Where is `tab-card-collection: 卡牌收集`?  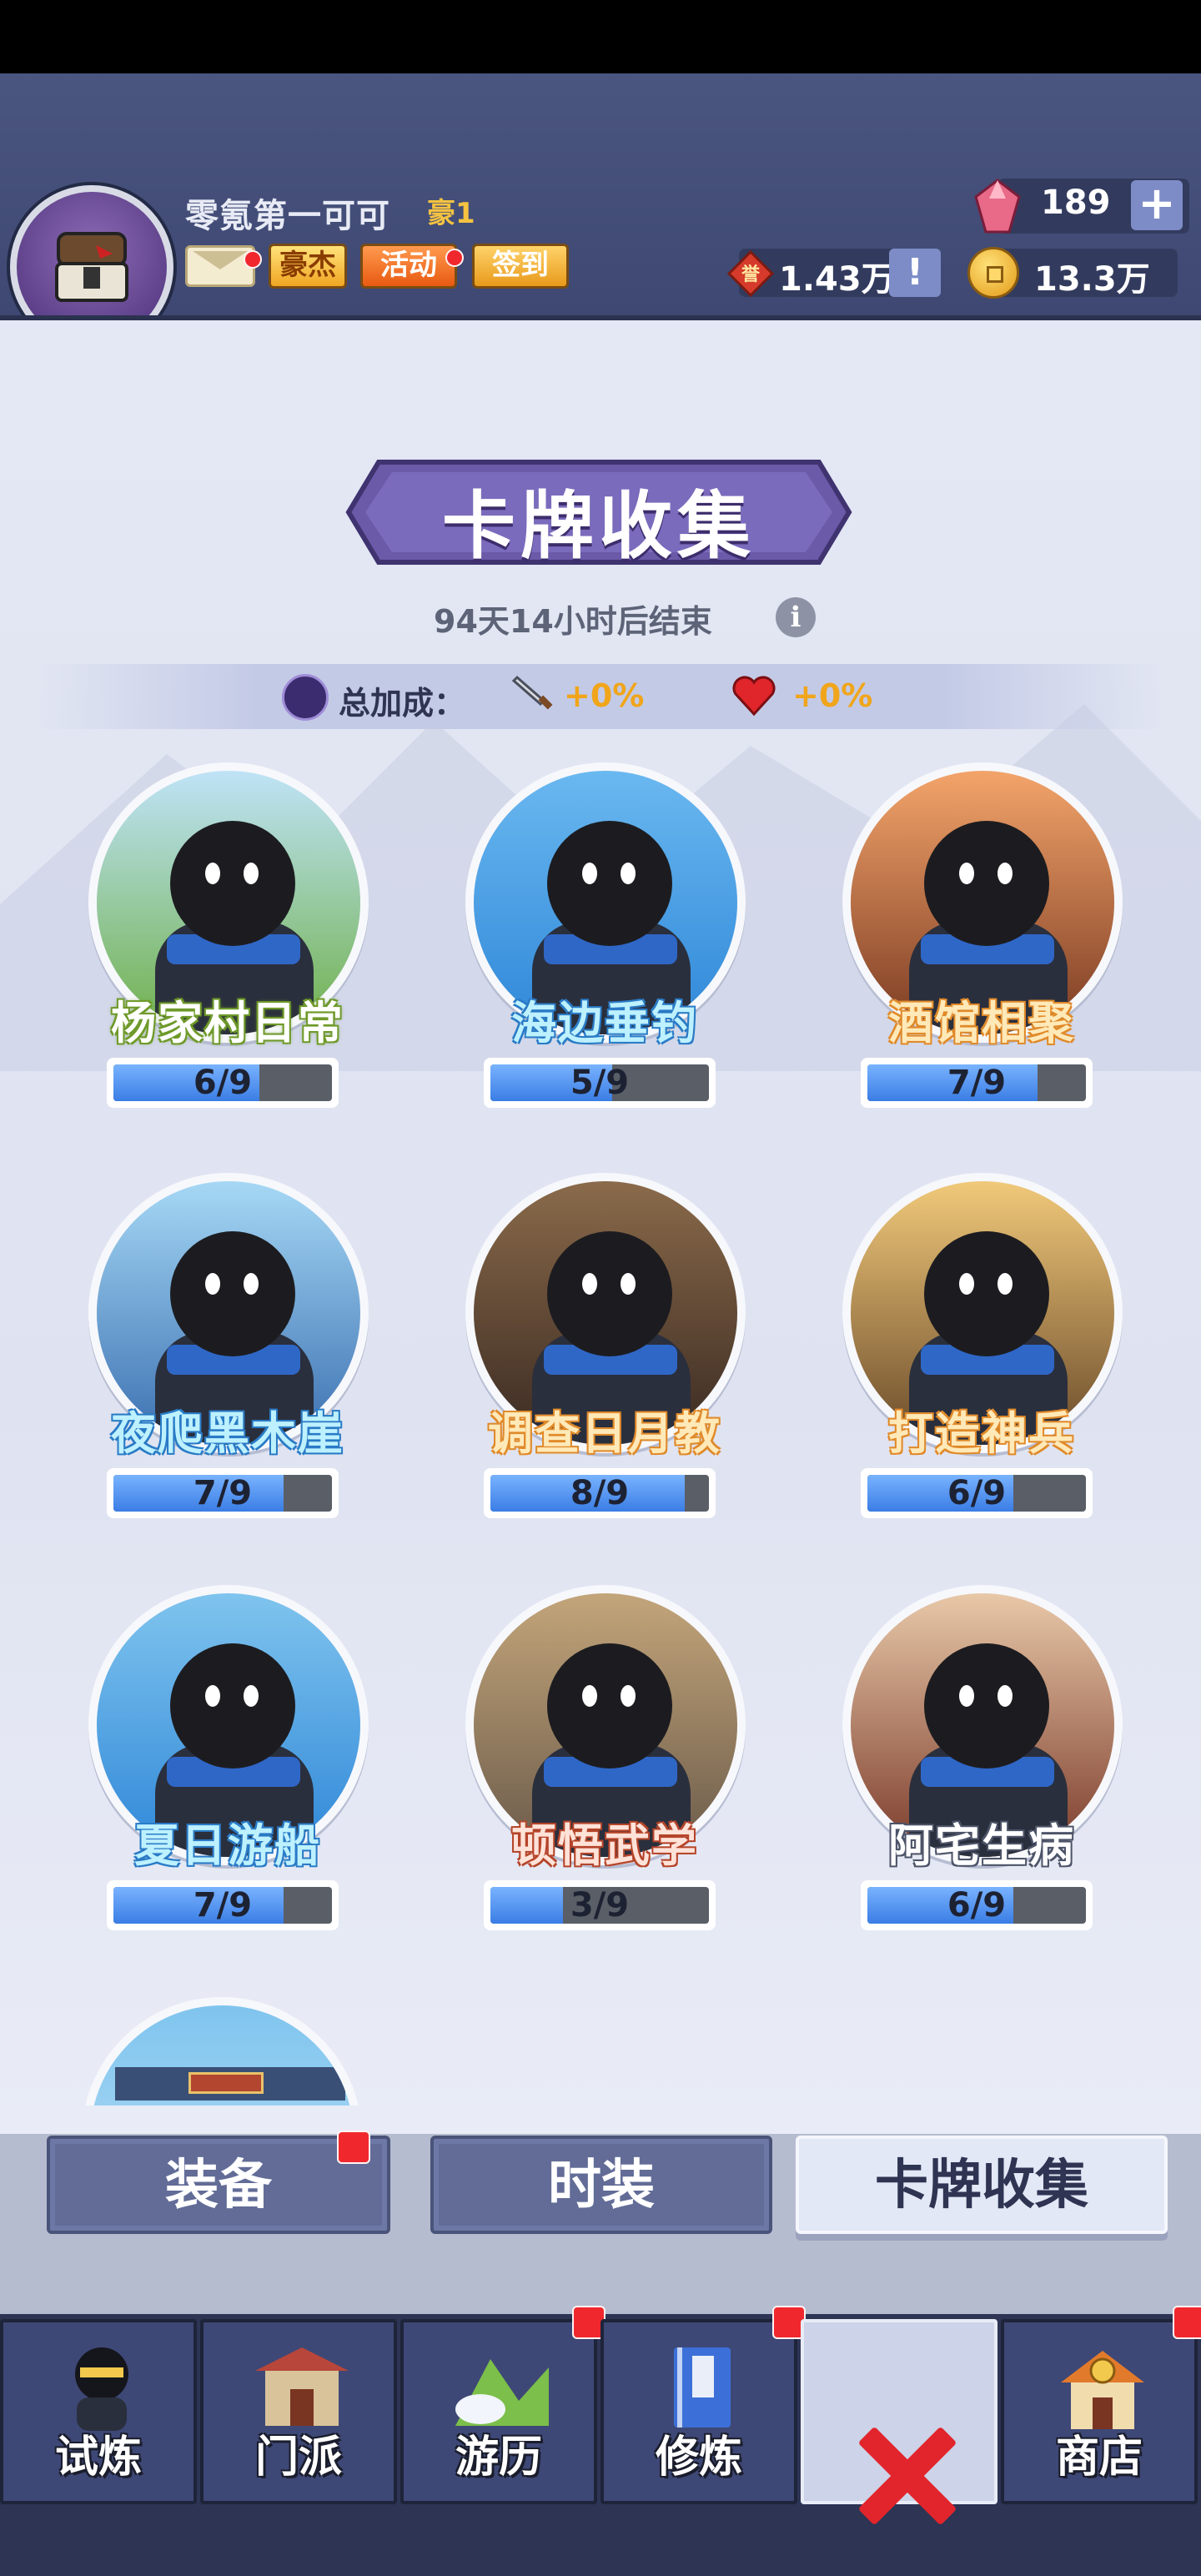
tab-card-collection: 卡牌收集 is located at coordinates (982, 2185).